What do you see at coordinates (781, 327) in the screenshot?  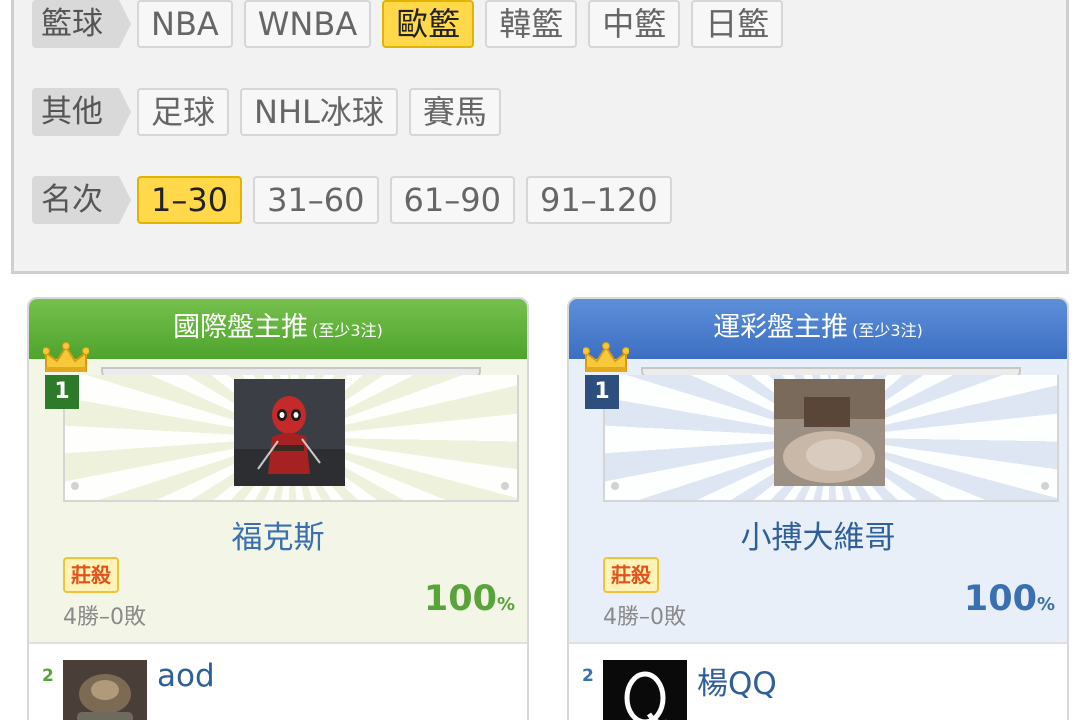 I see `card-title: 運彩盤主推` at bounding box center [781, 327].